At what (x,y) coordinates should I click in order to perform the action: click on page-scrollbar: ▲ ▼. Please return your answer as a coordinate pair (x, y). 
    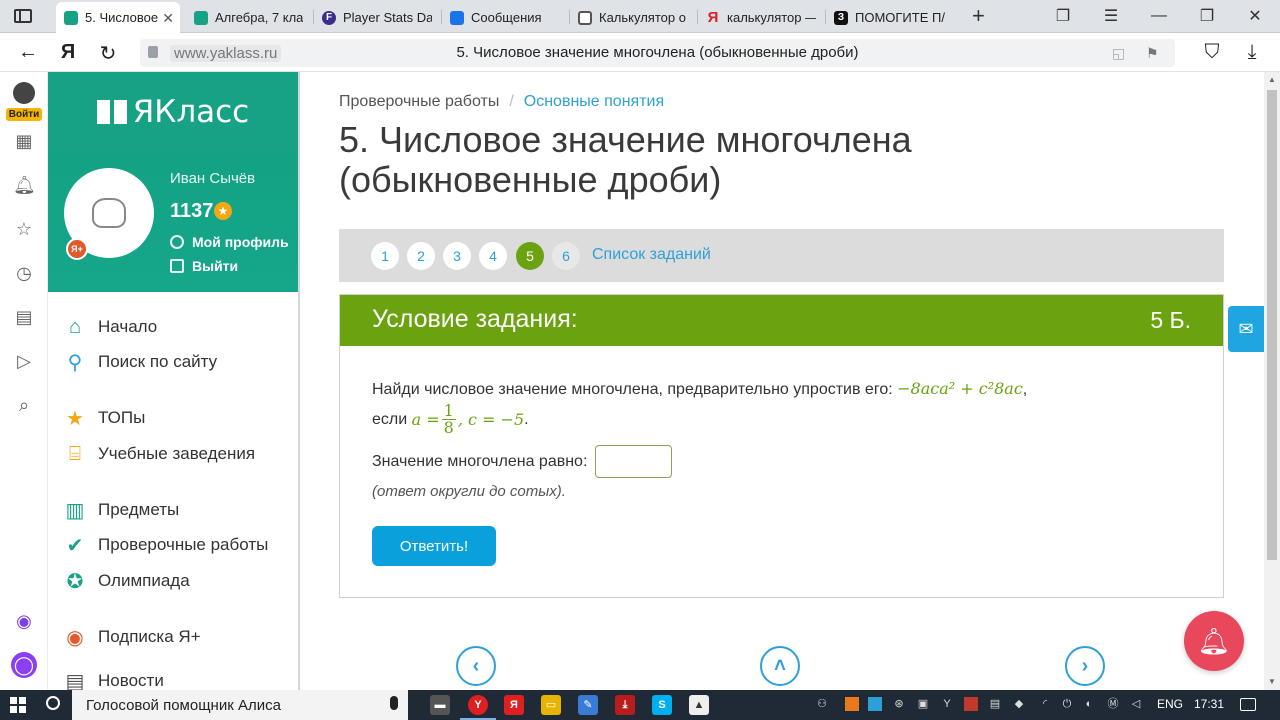
    Looking at the image, I should click on (1272, 381).